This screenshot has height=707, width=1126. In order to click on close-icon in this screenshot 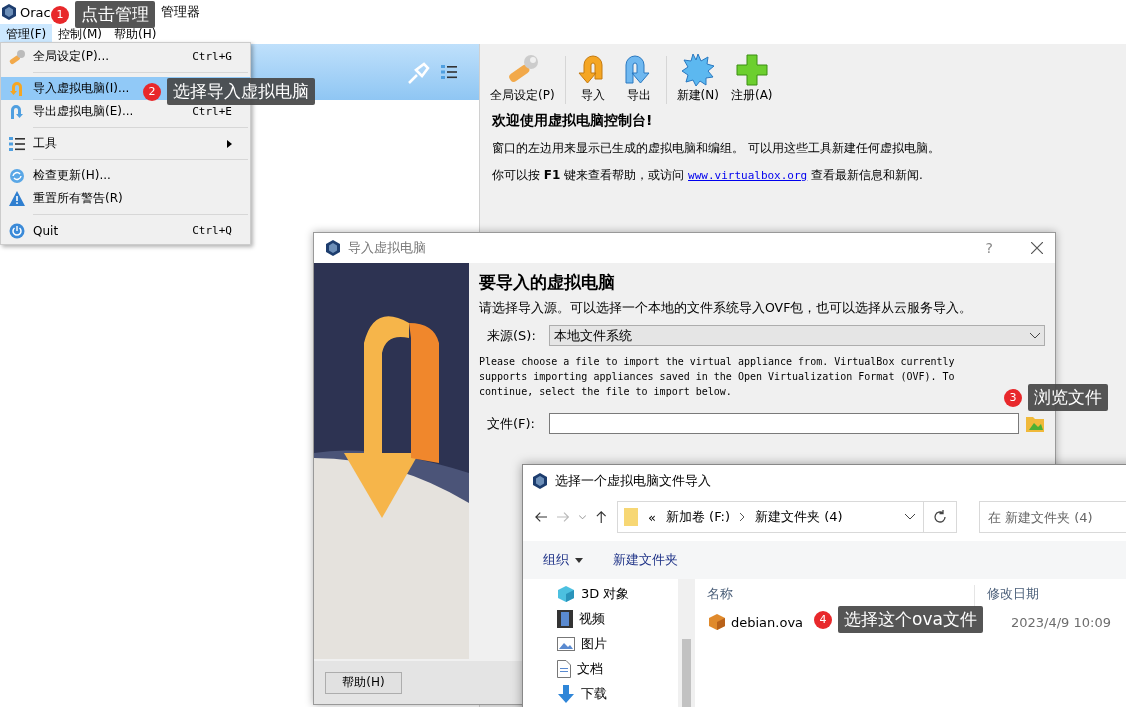, I will do `click(1037, 248)`.